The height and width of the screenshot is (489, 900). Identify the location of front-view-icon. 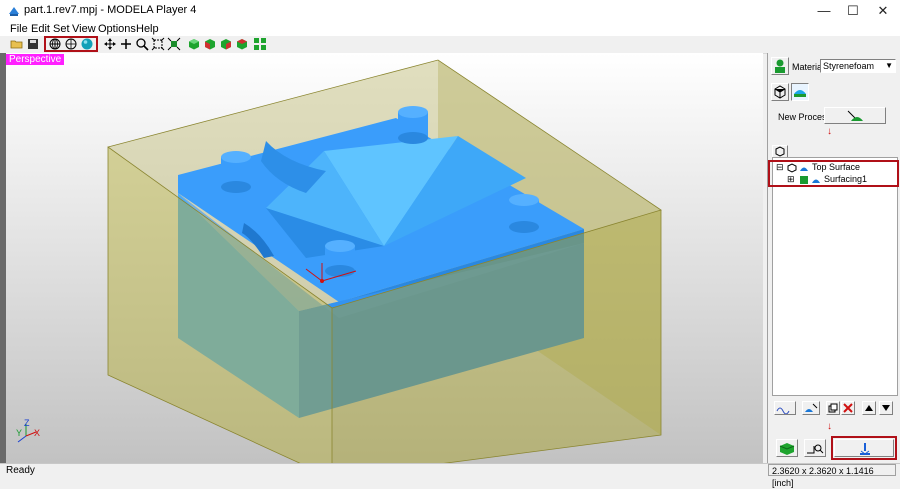
(226, 44).